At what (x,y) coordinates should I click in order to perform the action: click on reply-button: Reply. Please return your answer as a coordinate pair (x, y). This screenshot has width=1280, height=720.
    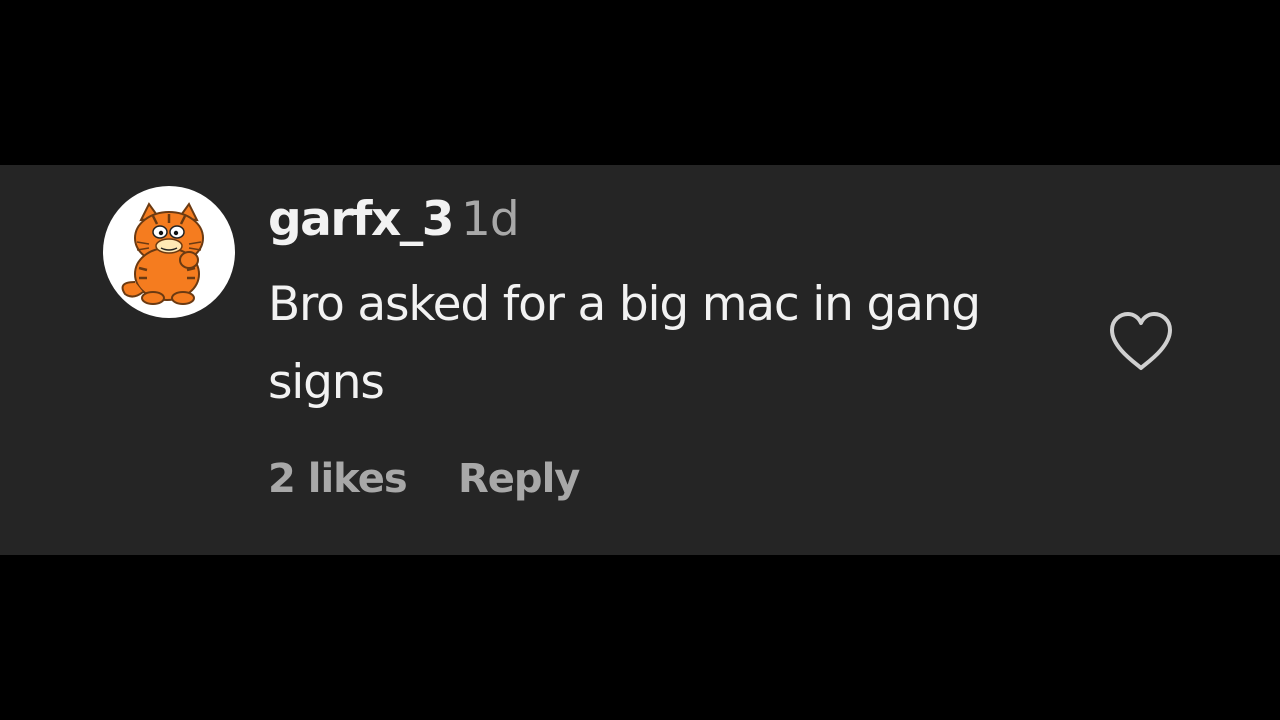
    Looking at the image, I should click on (519, 479).